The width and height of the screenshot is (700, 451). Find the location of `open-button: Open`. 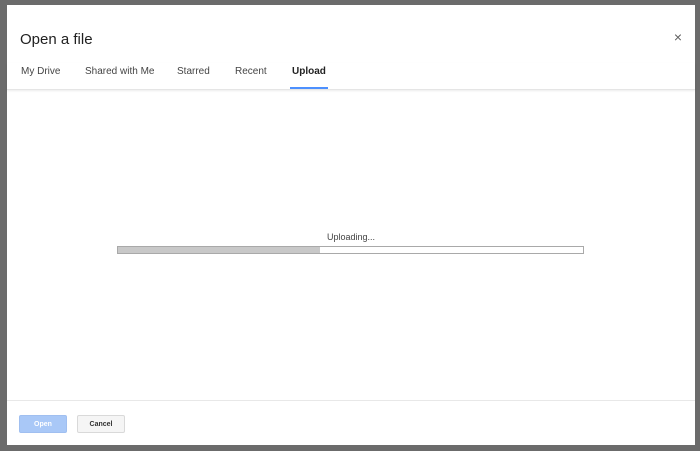

open-button: Open is located at coordinates (43, 424).